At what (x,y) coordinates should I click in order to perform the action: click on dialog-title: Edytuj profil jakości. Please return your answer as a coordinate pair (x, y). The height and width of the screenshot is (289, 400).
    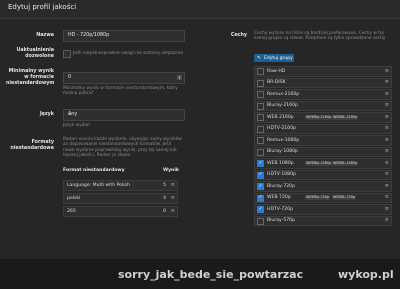
    Looking at the image, I should click on (42, 7).